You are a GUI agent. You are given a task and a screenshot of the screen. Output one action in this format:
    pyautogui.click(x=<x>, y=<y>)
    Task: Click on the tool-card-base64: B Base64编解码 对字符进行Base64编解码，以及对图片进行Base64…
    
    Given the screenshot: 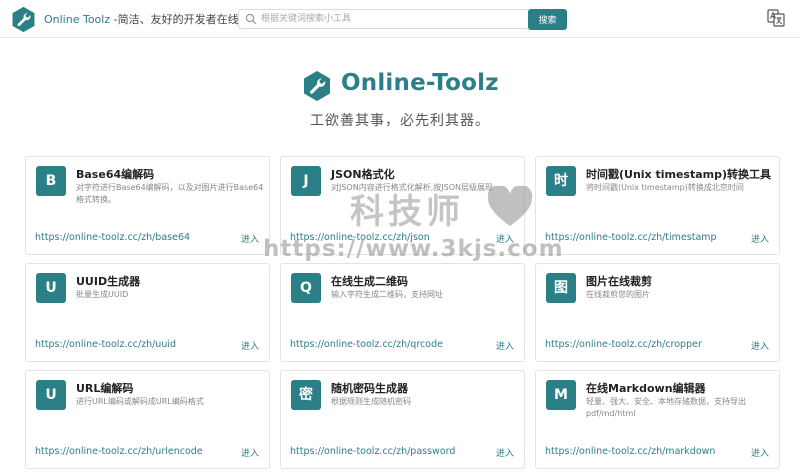 What is the action you would take?
    pyautogui.click(x=147, y=205)
    